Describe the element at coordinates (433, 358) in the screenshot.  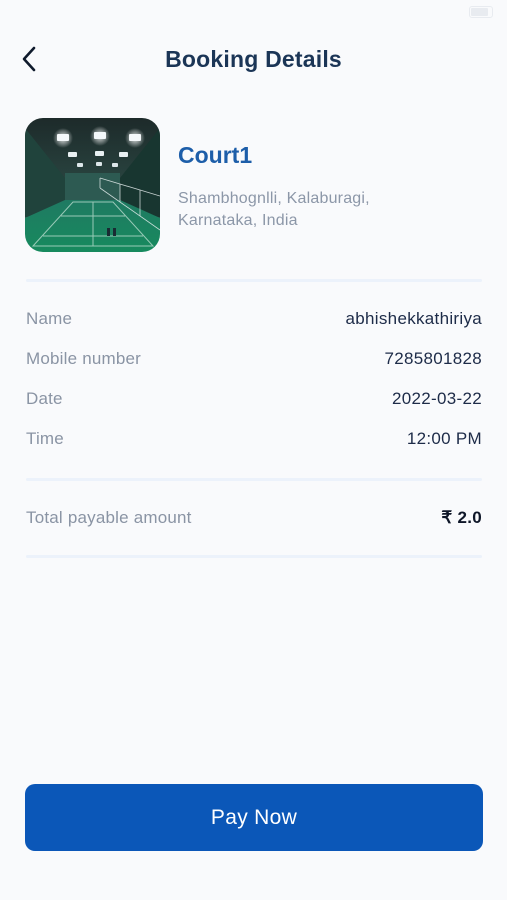
I see `detail-value: 7285801828` at that location.